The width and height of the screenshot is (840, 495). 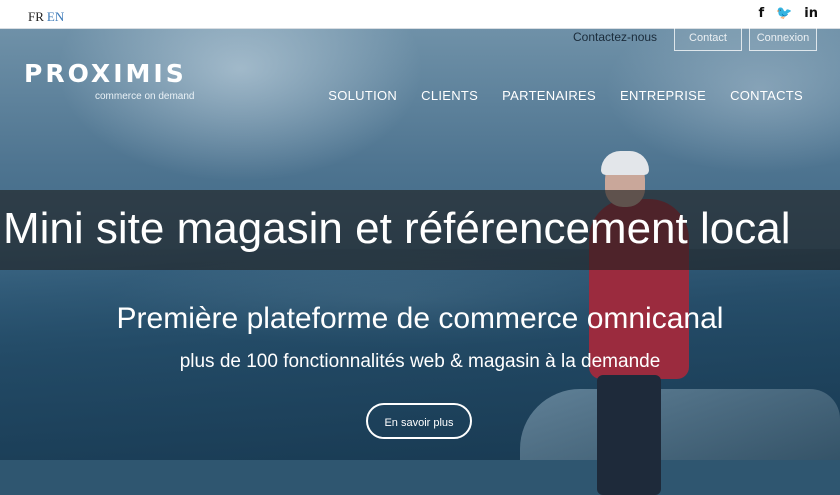 What do you see at coordinates (784, 14) in the screenshot?
I see `twitter-icon: 🐦` at bounding box center [784, 14].